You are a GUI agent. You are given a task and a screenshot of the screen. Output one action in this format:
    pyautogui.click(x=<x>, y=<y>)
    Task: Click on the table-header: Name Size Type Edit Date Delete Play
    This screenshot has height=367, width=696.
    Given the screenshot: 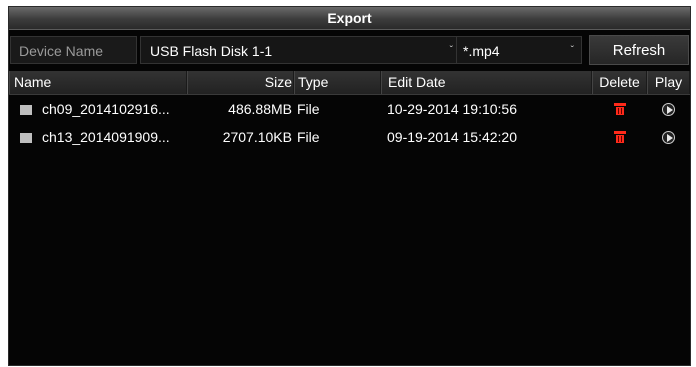 What is the action you would take?
    pyautogui.click(x=349, y=83)
    